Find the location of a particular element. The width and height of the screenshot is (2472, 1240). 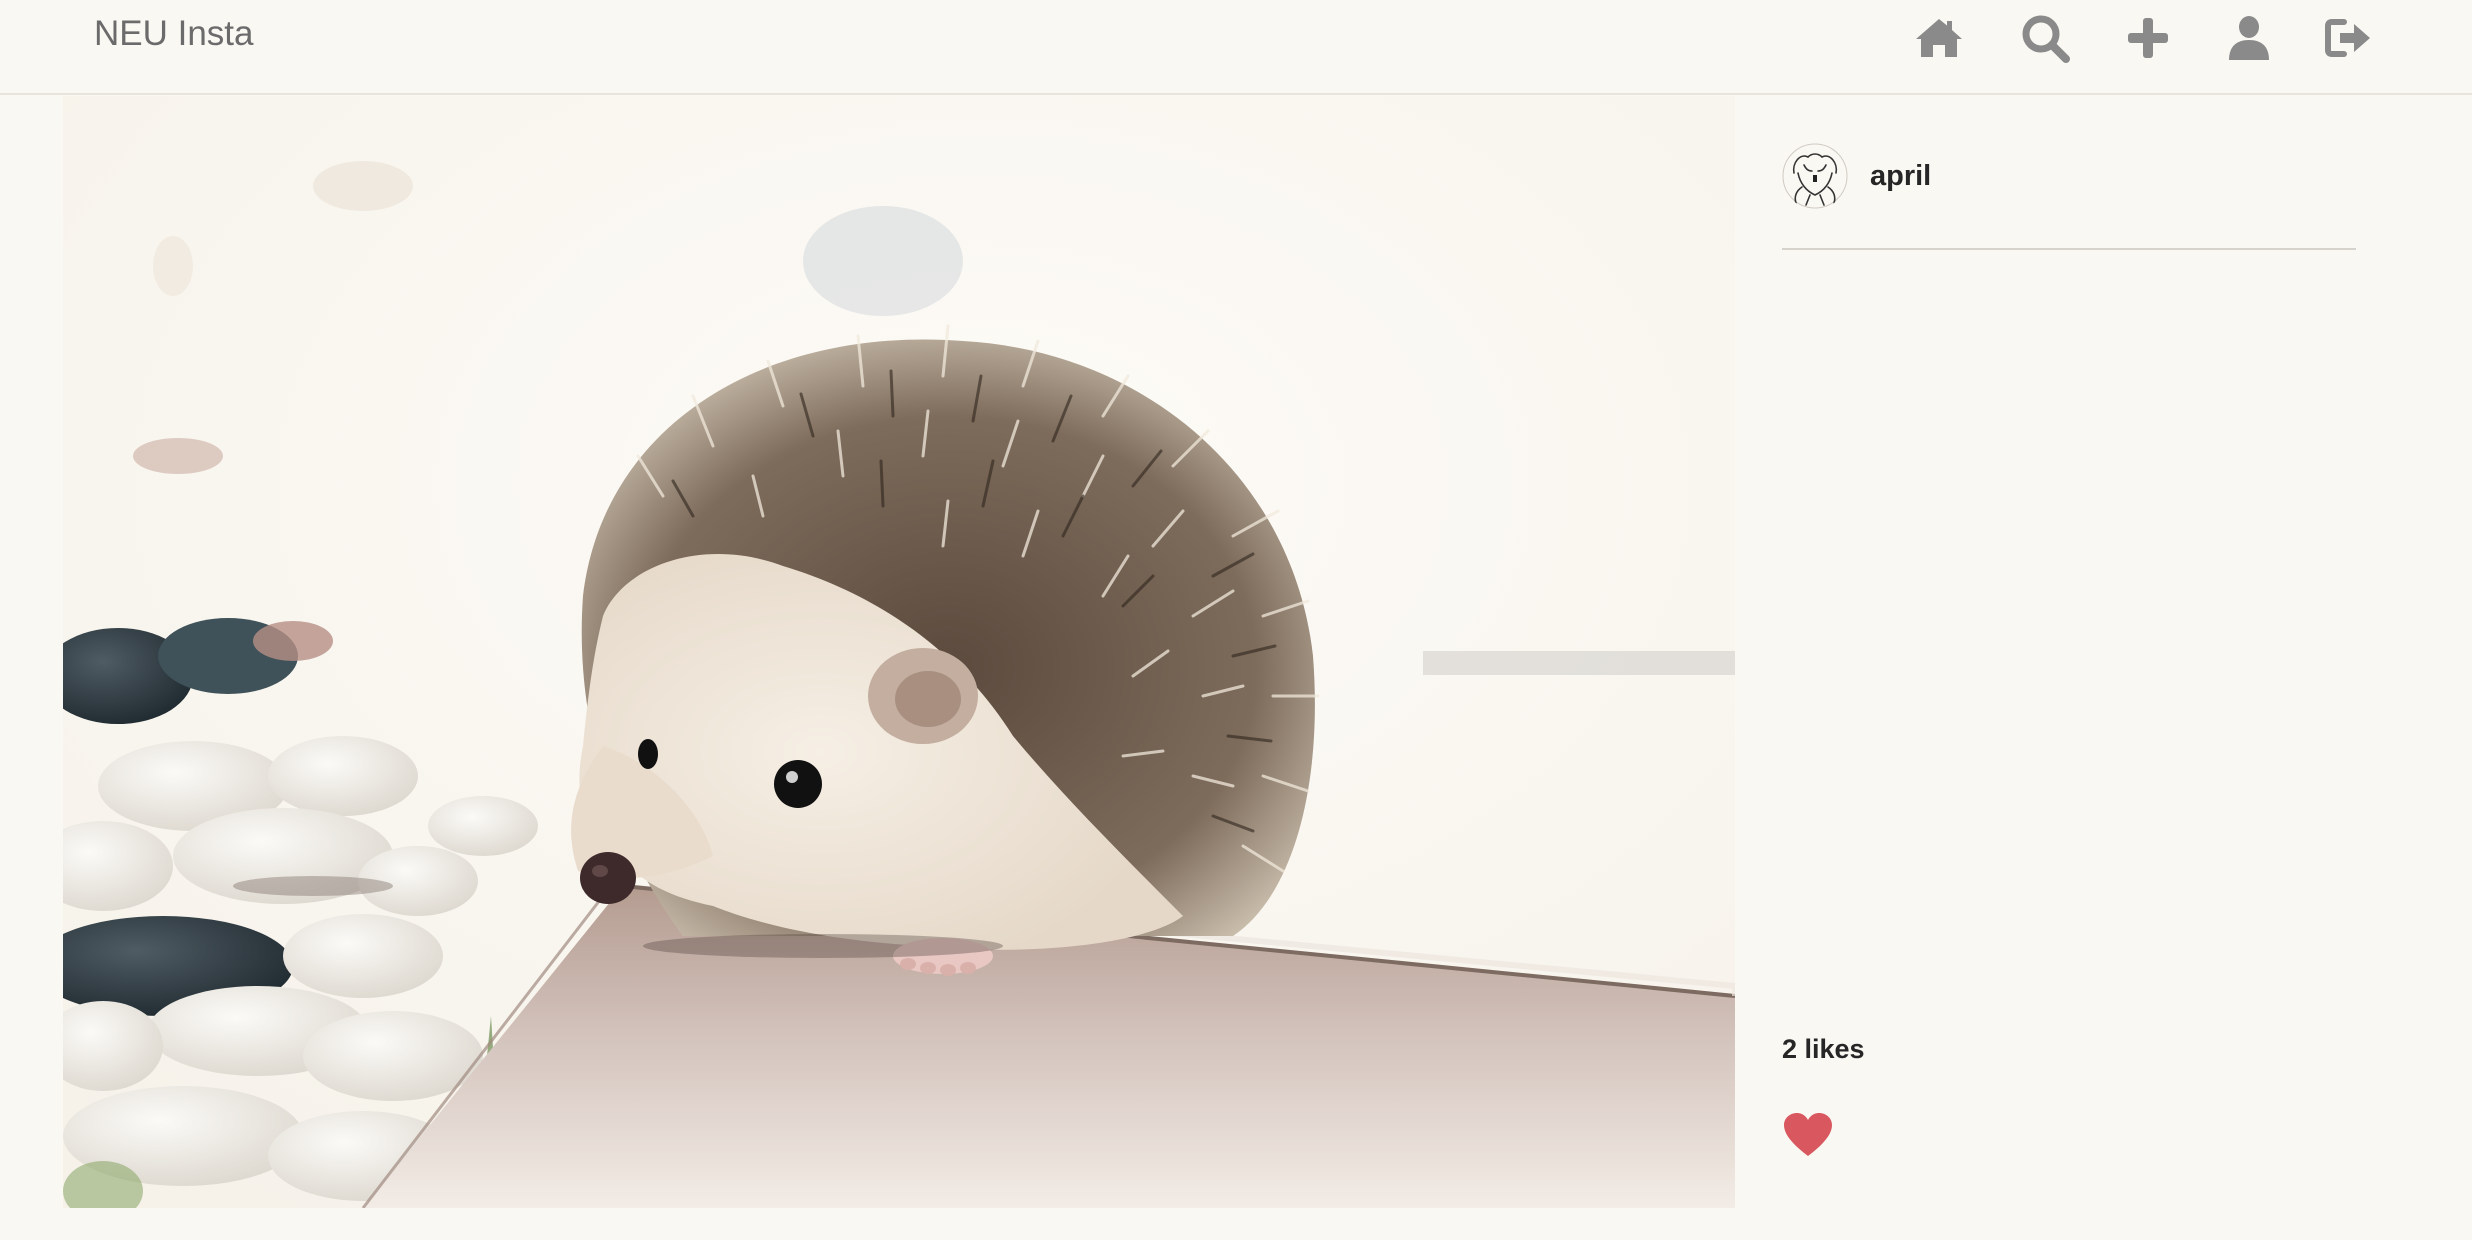

like-button is located at coordinates (1808, 1135).